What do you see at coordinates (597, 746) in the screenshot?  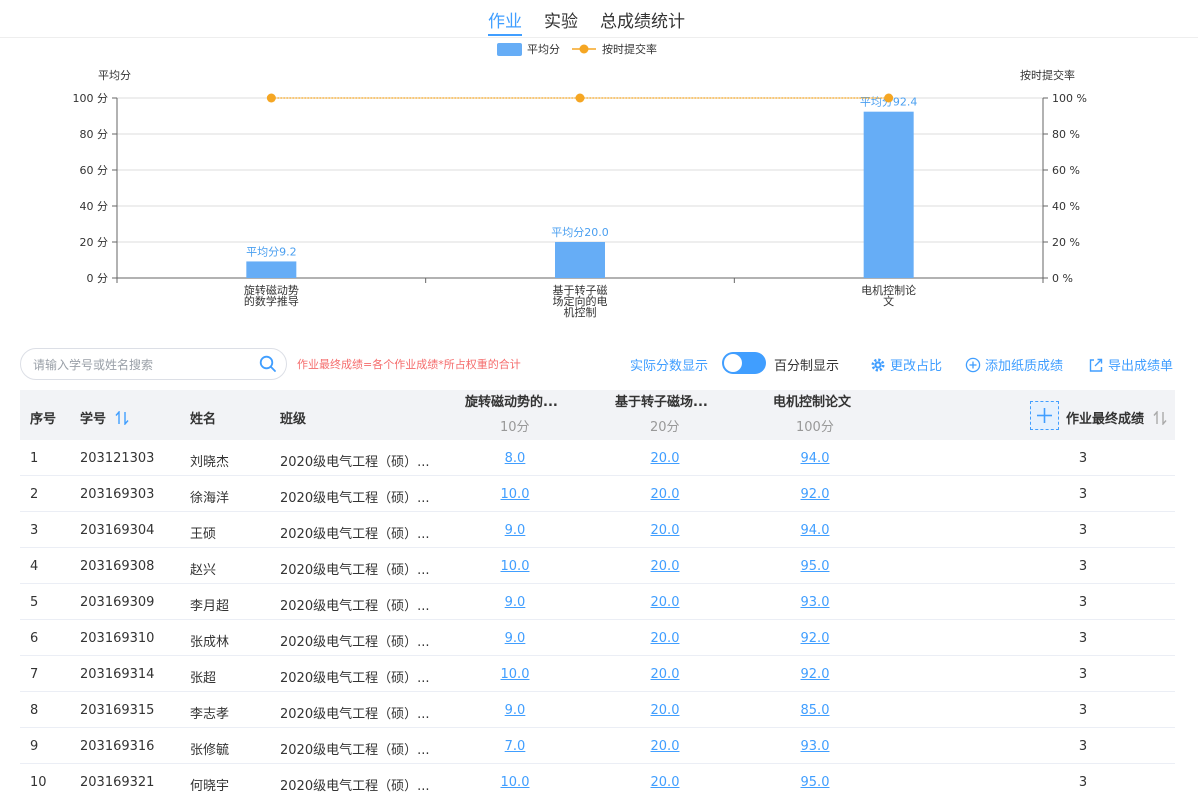 I see `table-row: 9 203169316 张修毓 2020级电气工程（硕）... 7.0 20.0 93.0 3` at bounding box center [597, 746].